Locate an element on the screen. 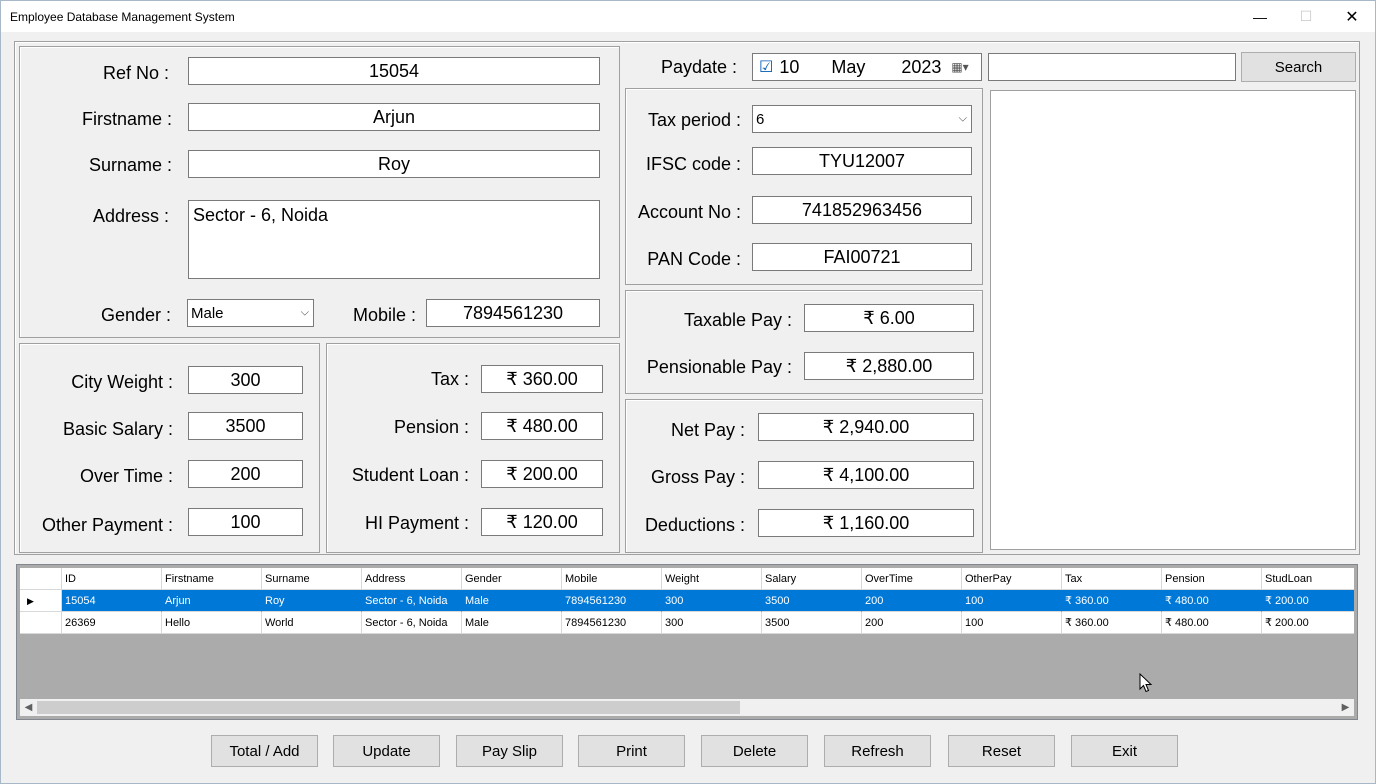 Image resolution: width=1376 pixels, height=784 pixels. column-header: OverTime is located at coordinates (912, 579).